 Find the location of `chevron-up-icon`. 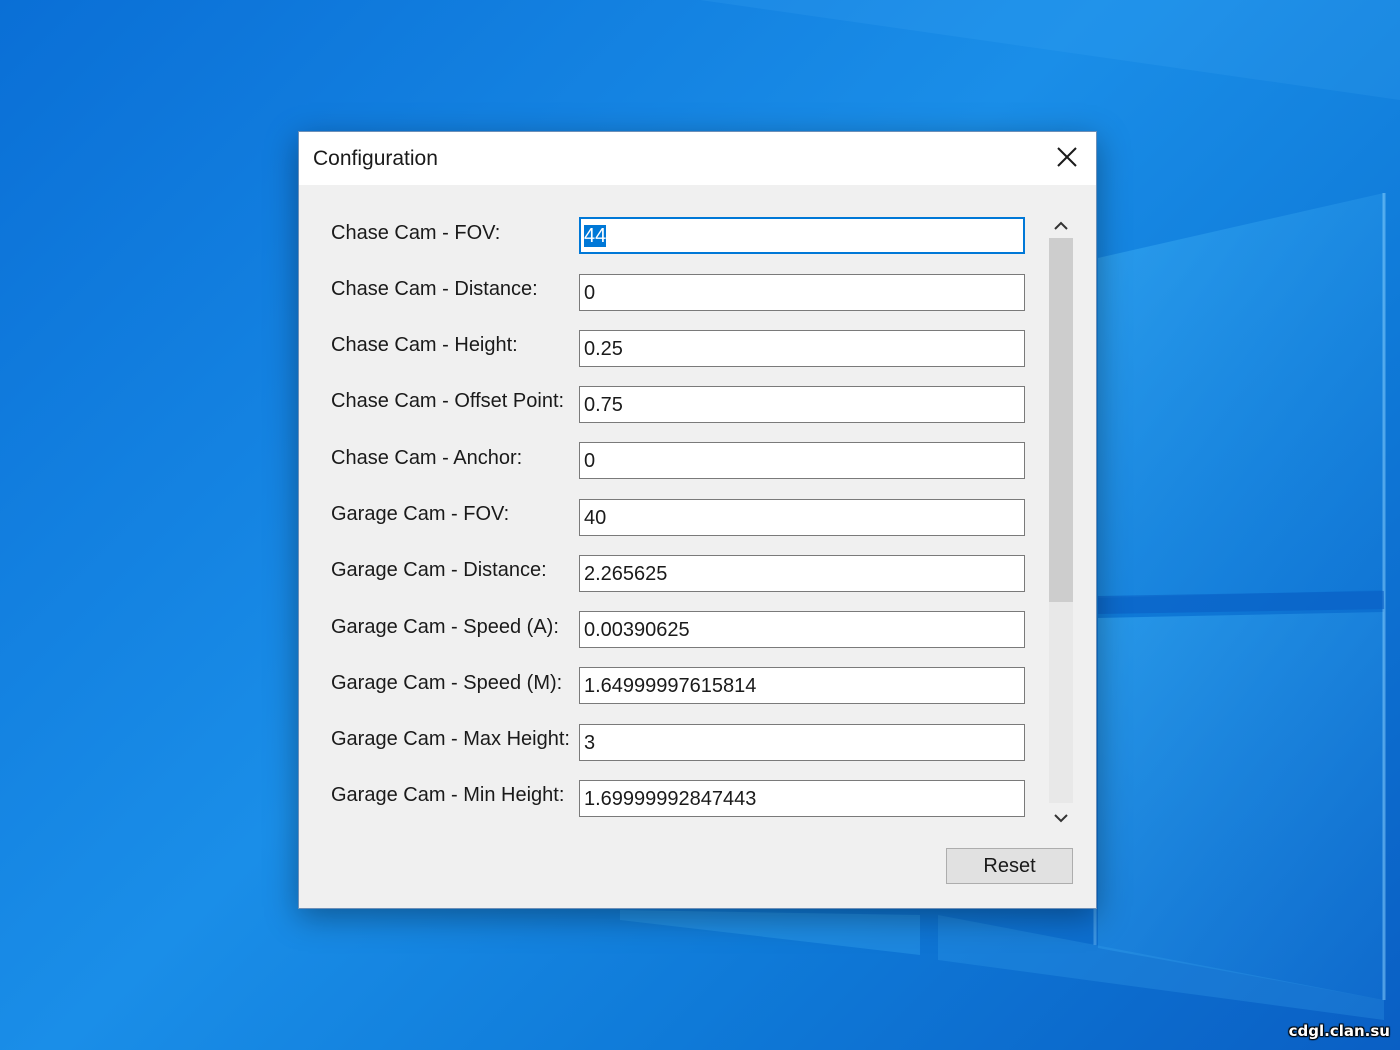

chevron-up-icon is located at coordinates (1061, 225).